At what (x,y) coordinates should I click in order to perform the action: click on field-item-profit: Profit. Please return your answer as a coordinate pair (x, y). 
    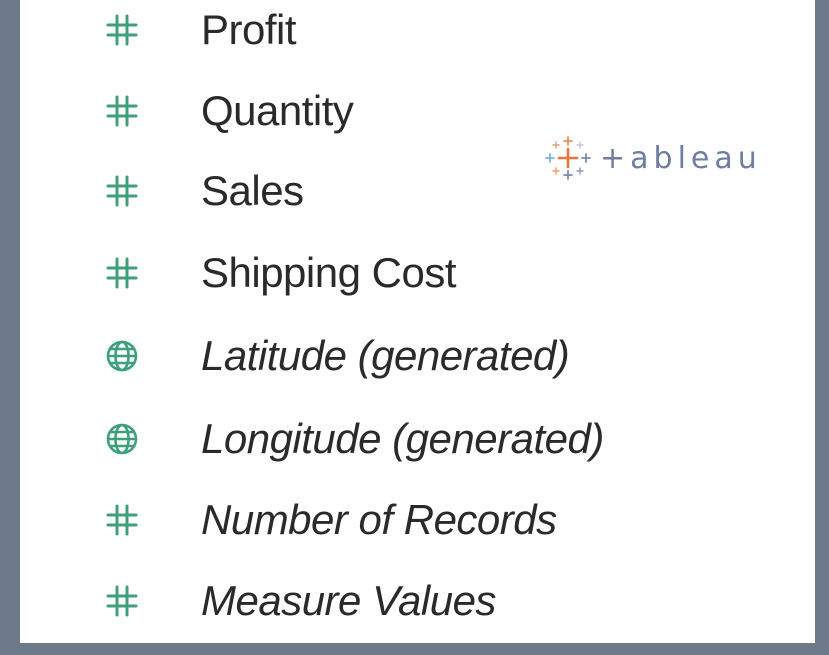
    Looking at the image, I should click on (370, 30).